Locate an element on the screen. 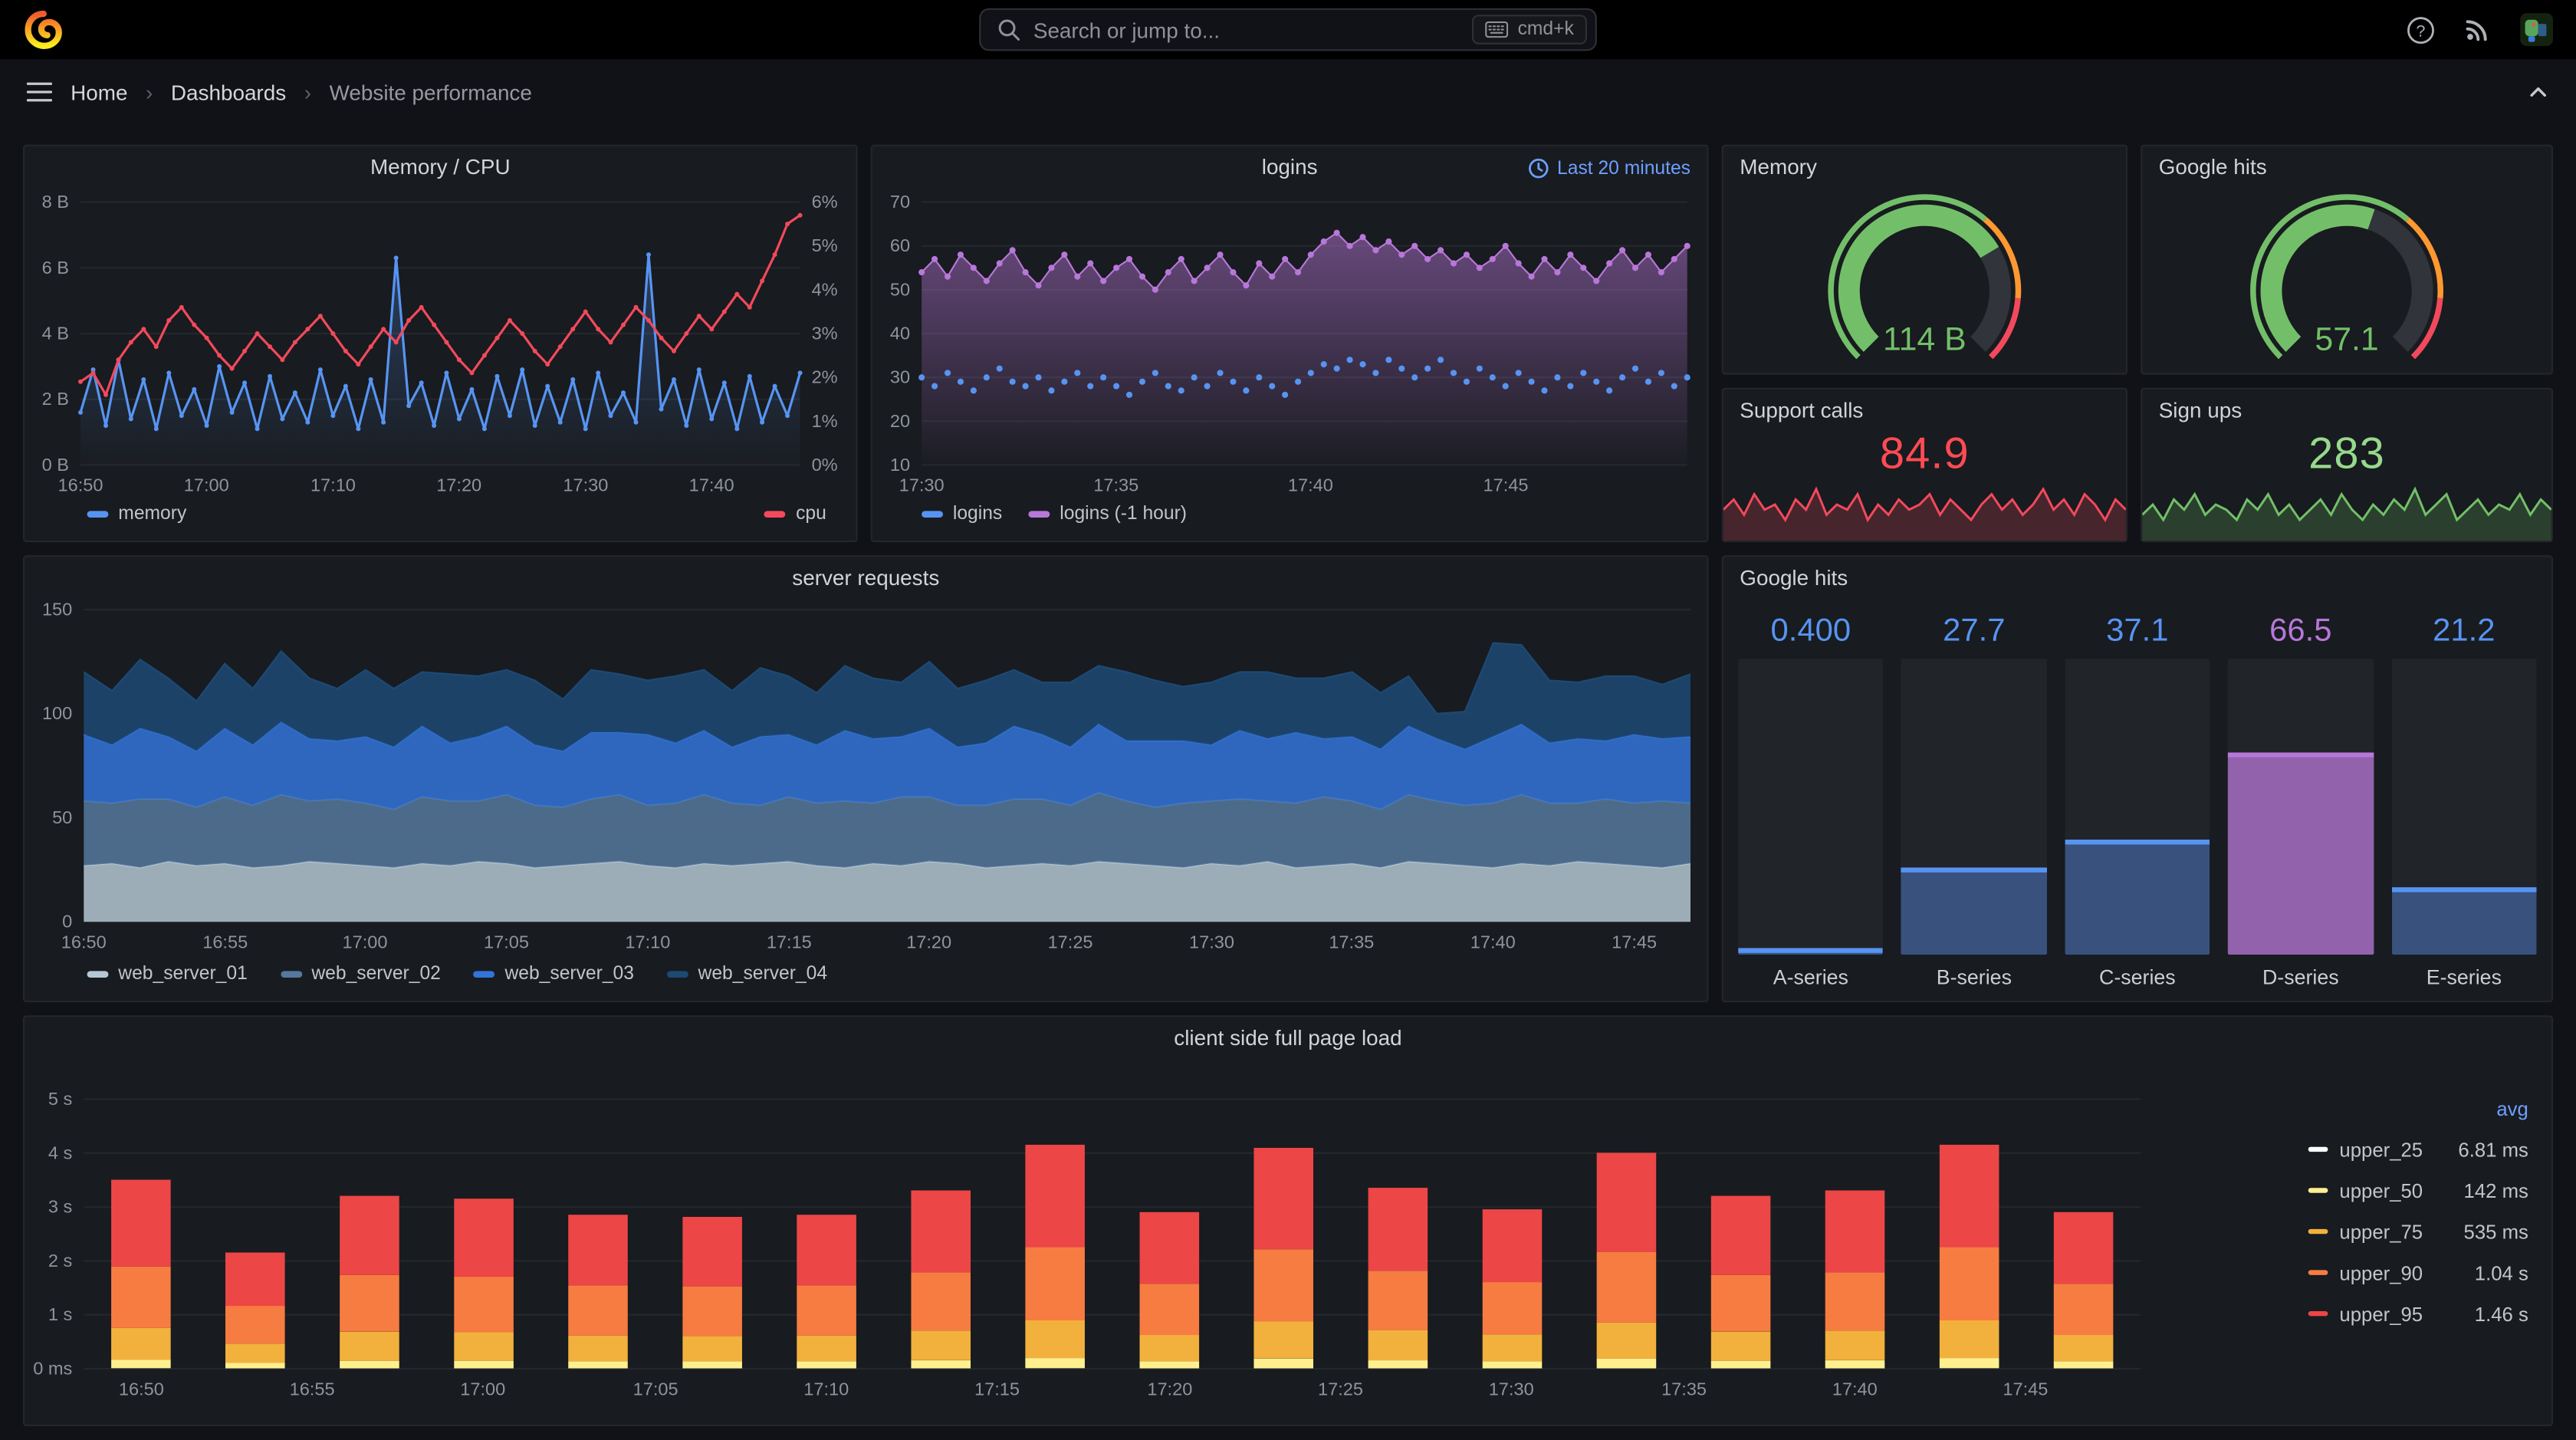 The width and height of the screenshot is (2576, 1440). svg-text: 17:05 is located at coordinates (507, 942).